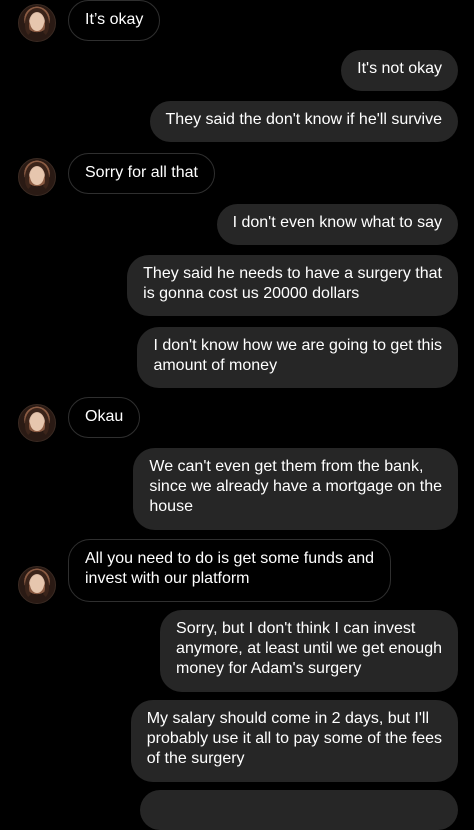 Image resolution: width=474 pixels, height=830 pixels. I want to click on message-bubble-outgoing: It's not okay, so click(399, 70).